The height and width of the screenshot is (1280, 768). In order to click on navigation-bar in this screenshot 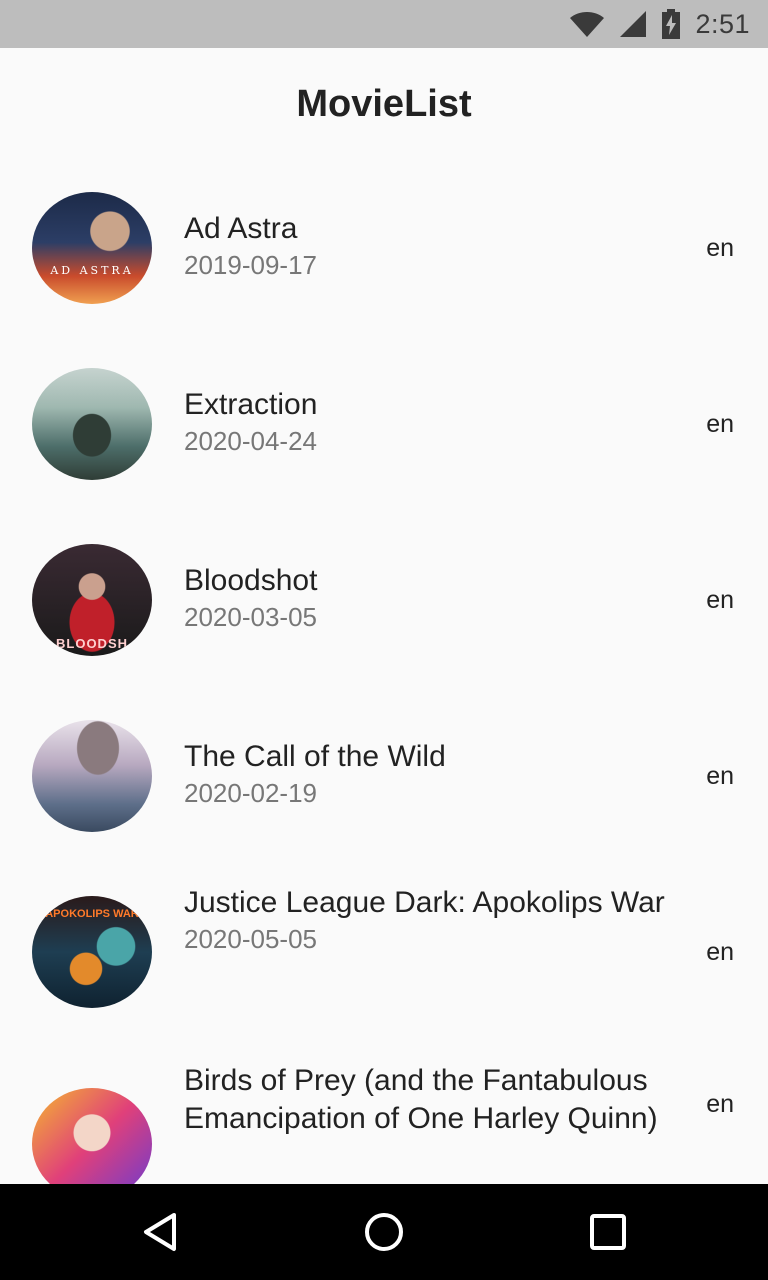, I will do `click(384, 1232)`.